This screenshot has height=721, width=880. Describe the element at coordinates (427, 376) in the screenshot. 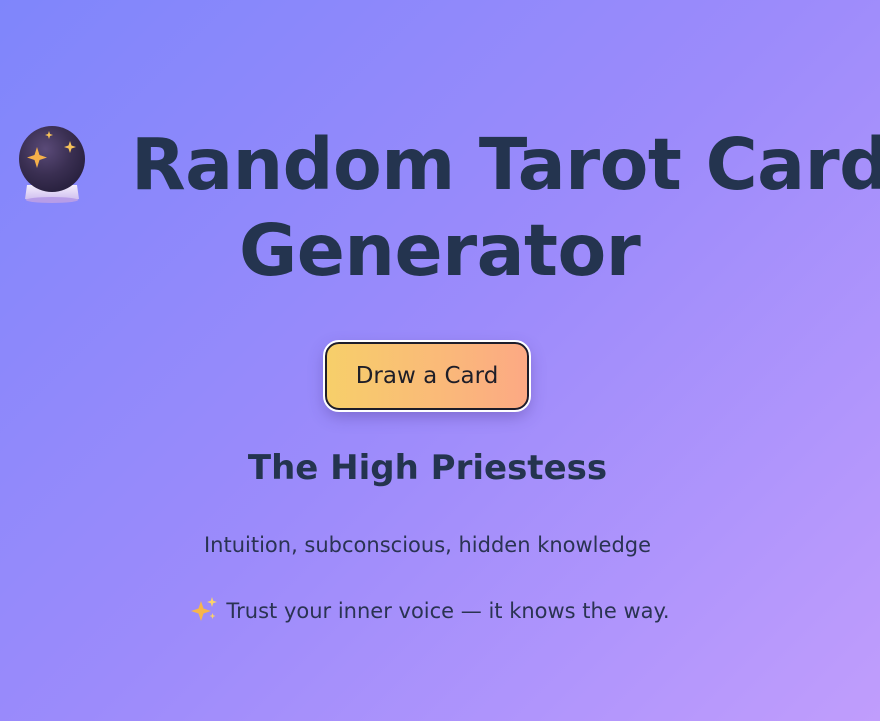

I see `draw-card-button: Draw a Card` at that location.